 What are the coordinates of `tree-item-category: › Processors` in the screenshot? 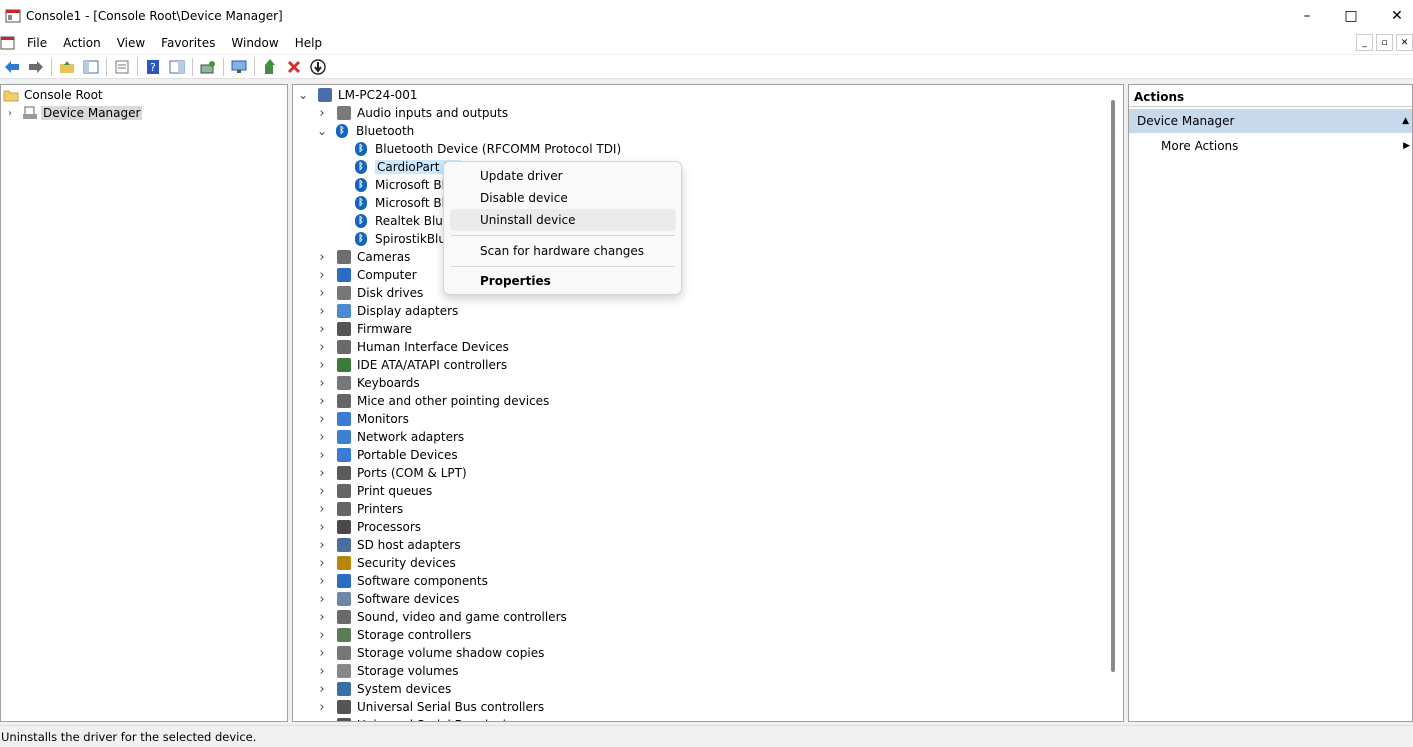 It's located at (368, 527).